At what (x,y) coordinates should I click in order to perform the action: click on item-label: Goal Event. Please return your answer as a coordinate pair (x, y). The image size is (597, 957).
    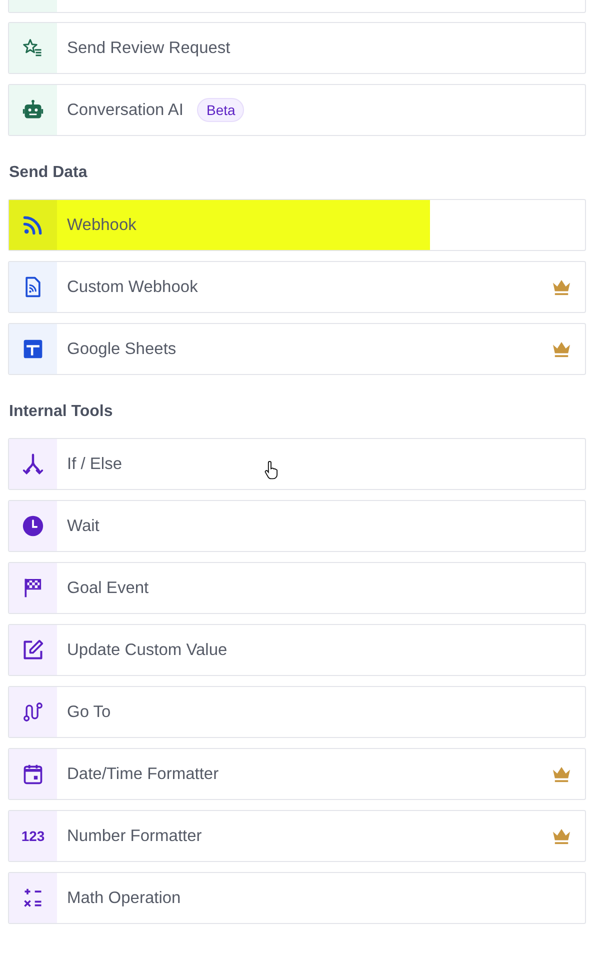
    Looking at the image, I should click on (108, 588).